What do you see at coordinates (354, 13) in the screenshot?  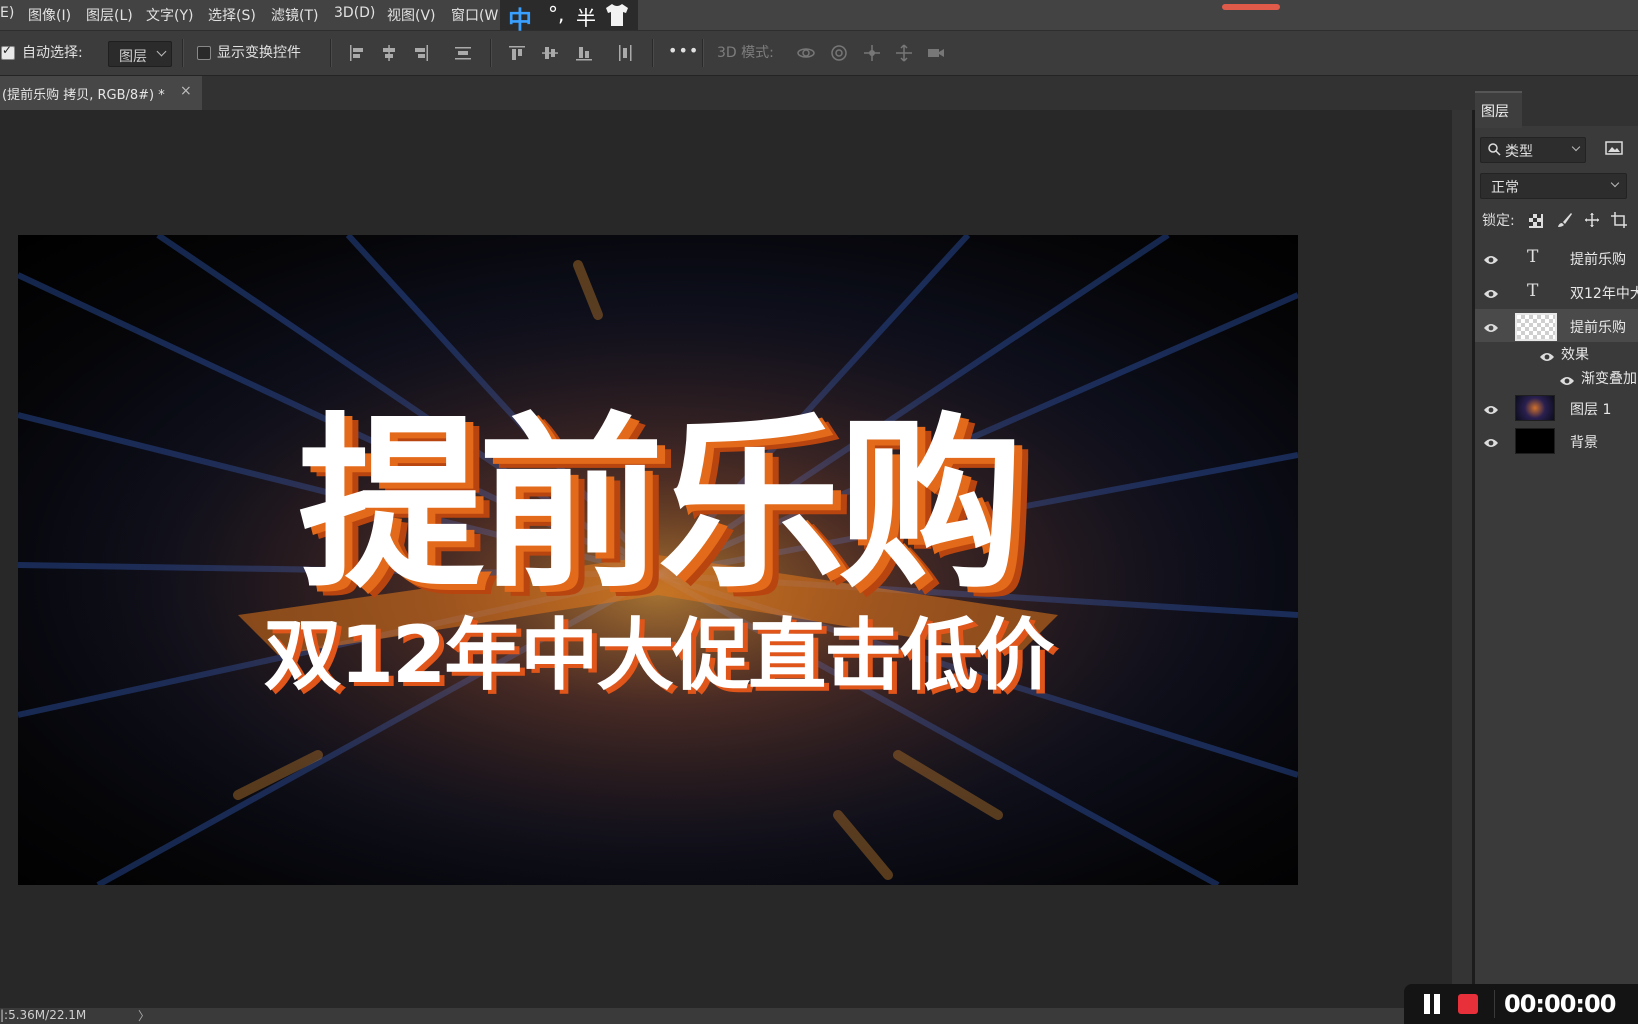 I see `menu-3d: 3D(D)` at bounding box center [354, 13].